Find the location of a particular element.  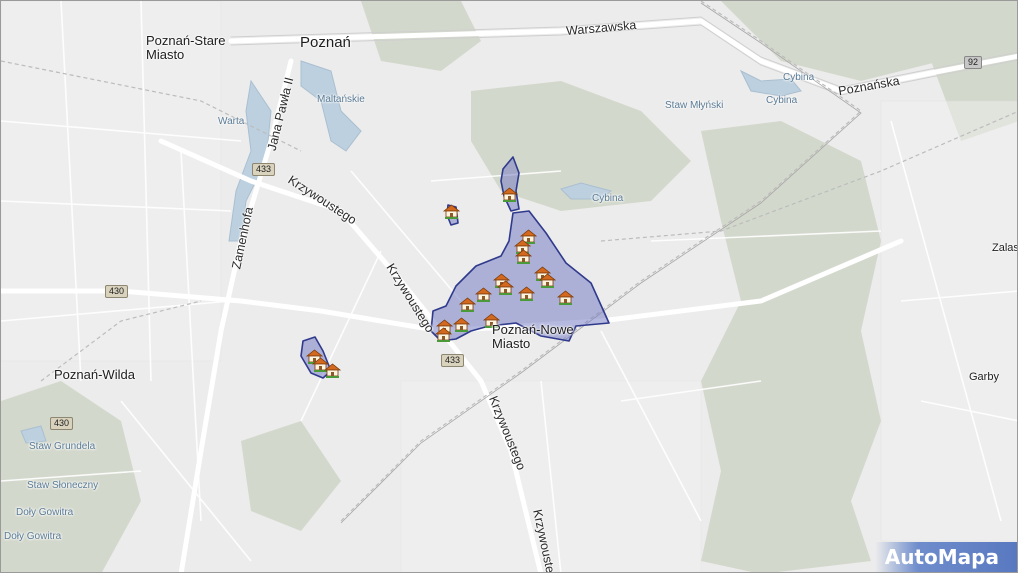

place-poznan-nowe-miasto: Poznań-Nowe Miasto is located at coordinates (533, 337).